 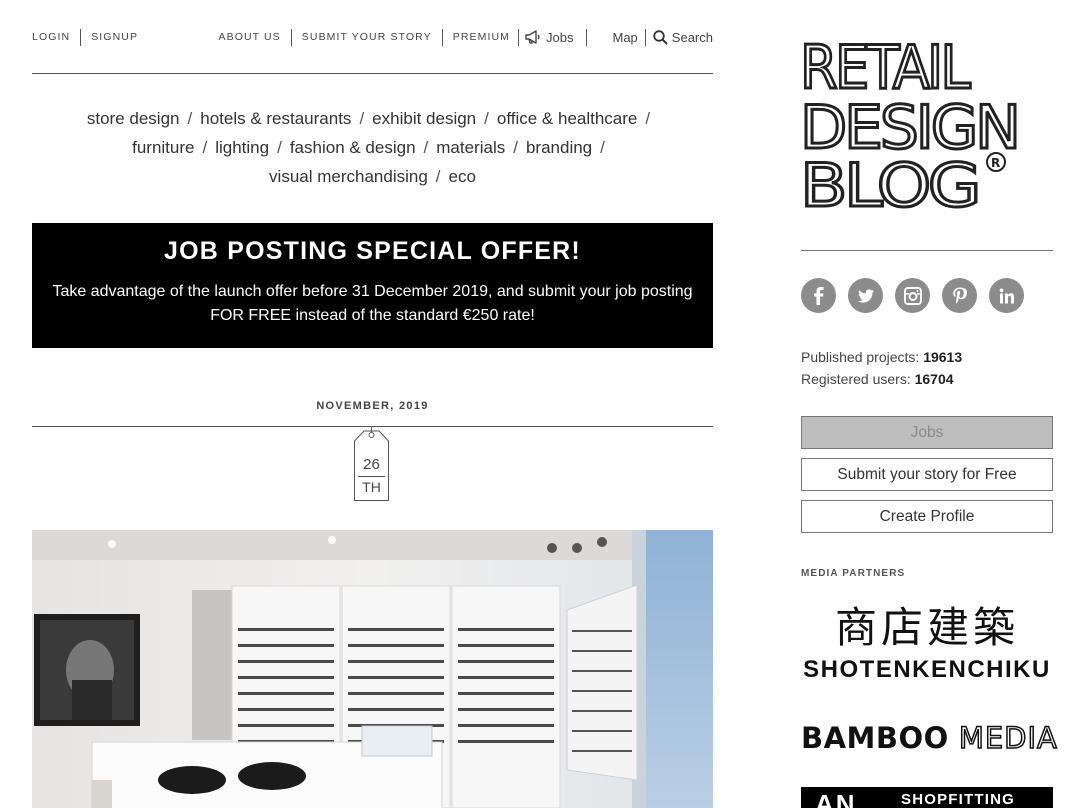 What do you see at coordinates (943, 357) in the screenshot?
I see `published-value: 19613` at bounding box center [943, 357].